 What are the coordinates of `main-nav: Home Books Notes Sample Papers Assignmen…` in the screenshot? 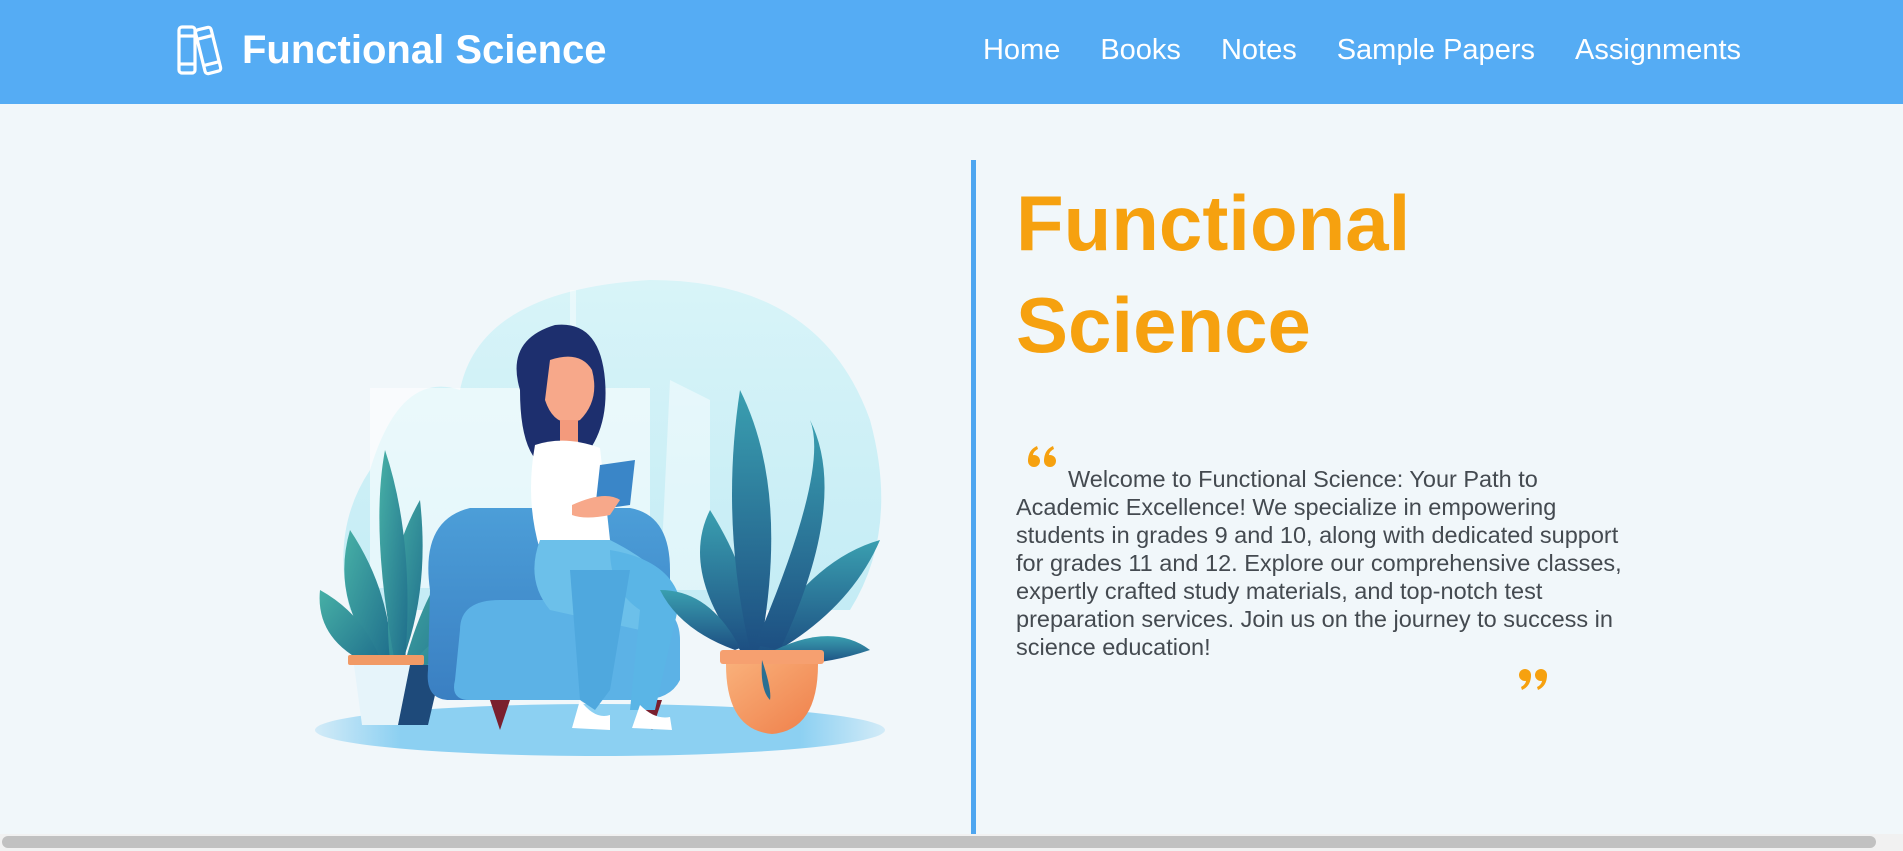 It's located at (1342, 50).